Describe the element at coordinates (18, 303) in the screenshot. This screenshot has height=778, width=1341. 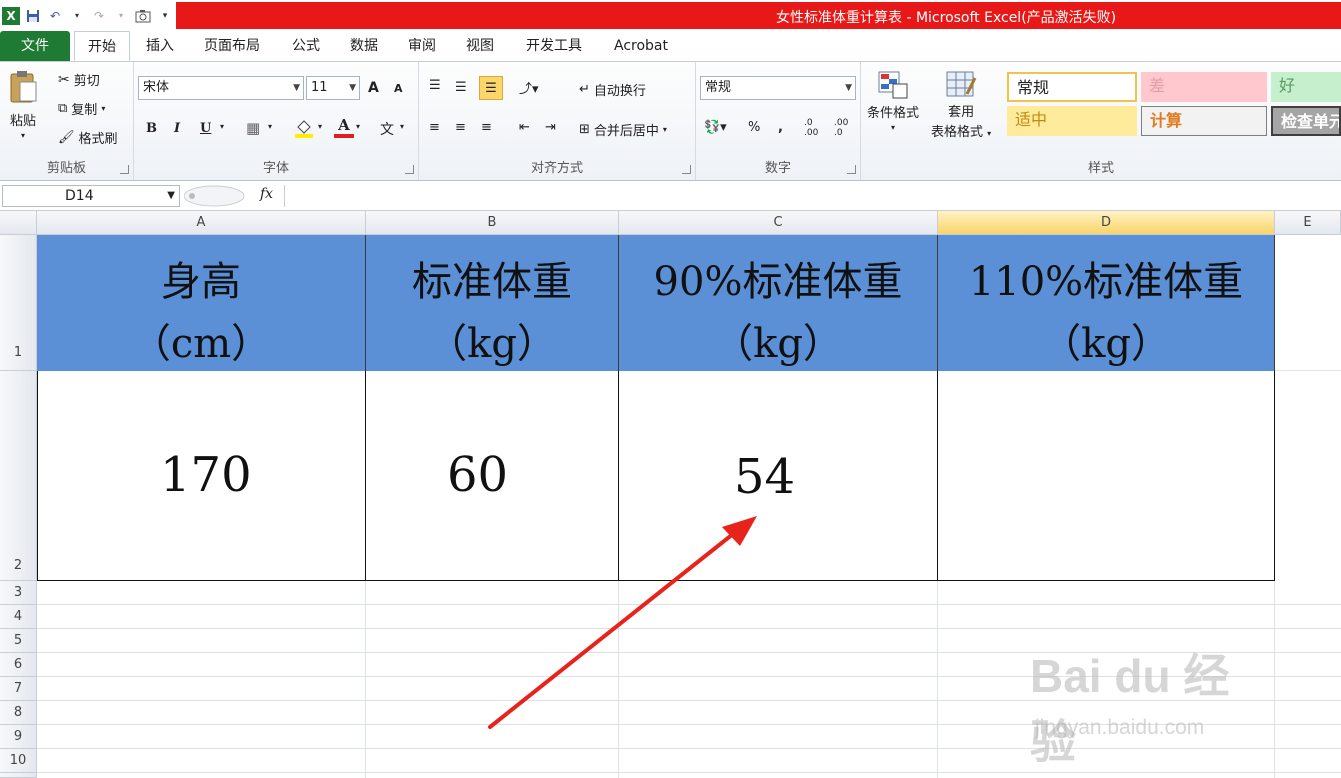
I see `row-header-1: 1` at that location.